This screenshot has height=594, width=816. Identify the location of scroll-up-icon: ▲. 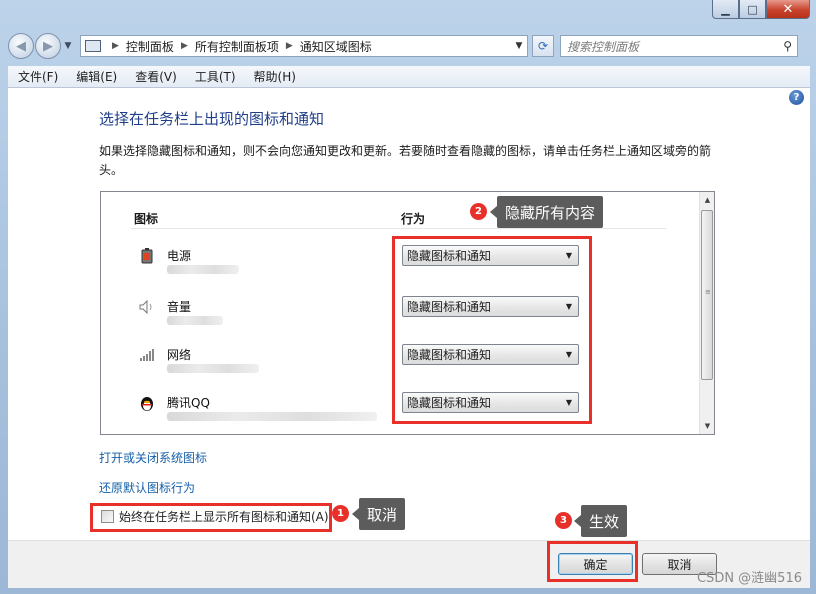
(707, 200).